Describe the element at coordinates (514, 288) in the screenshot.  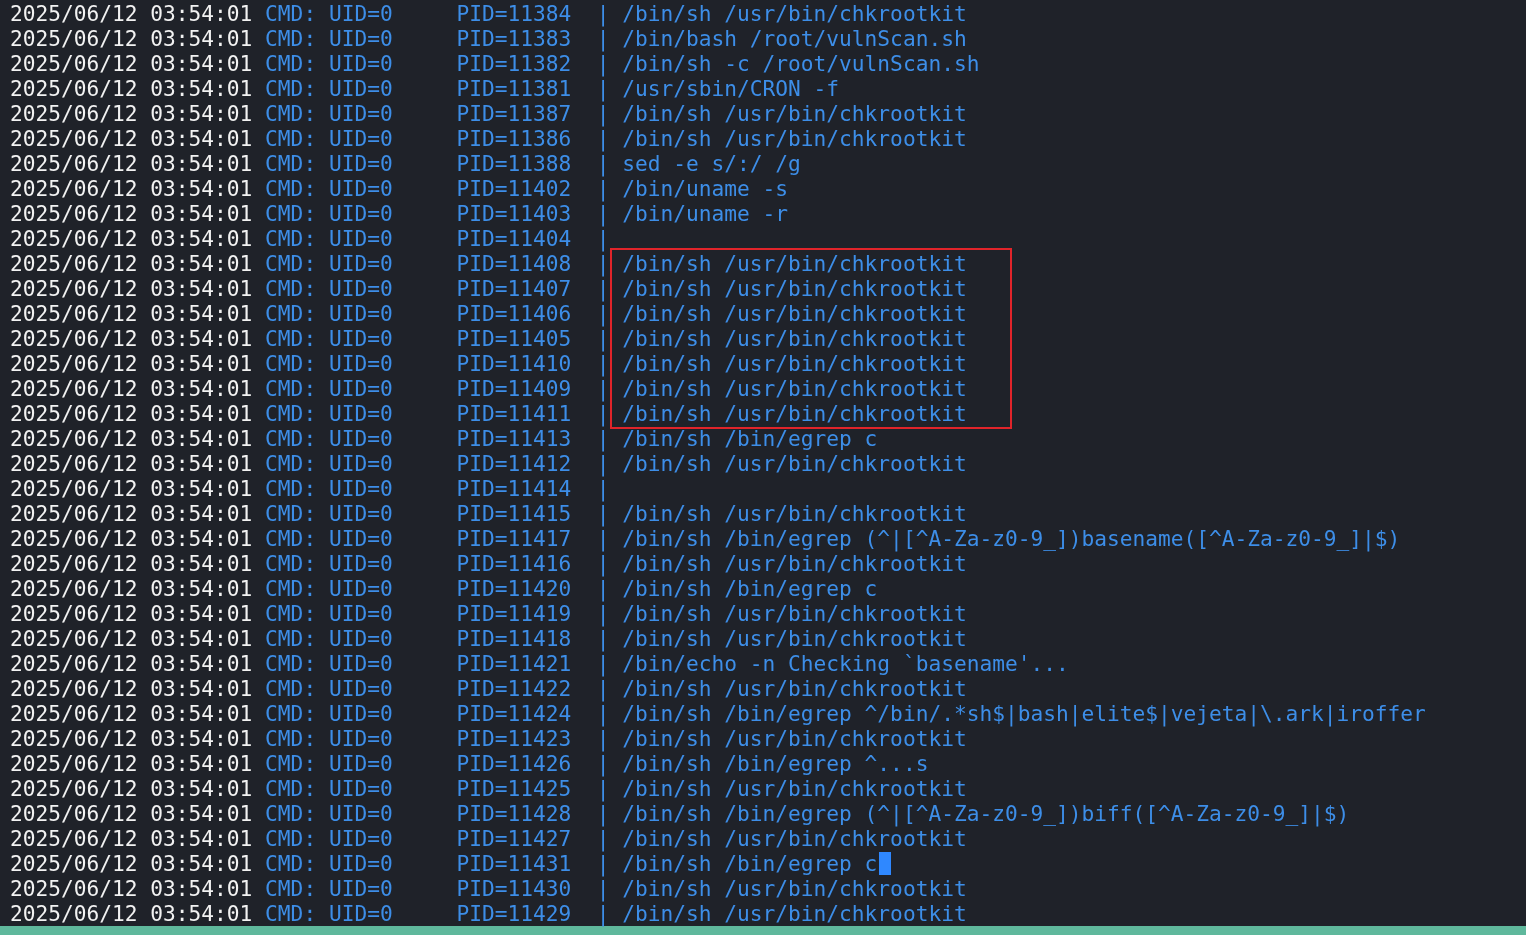
I see `log-pid: PID=11407` at that location.